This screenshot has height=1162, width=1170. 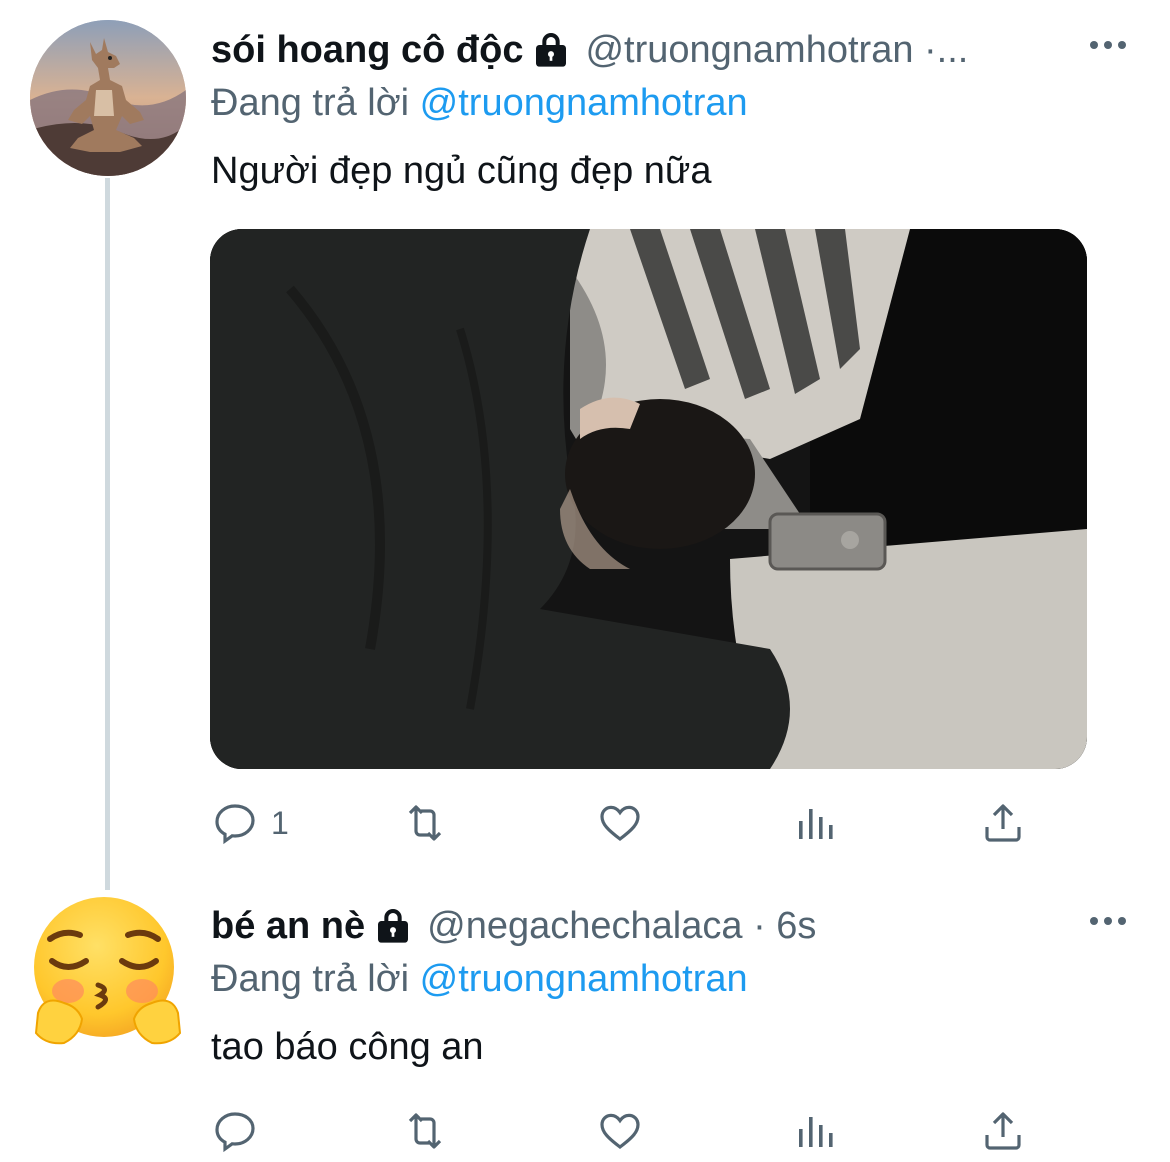 I want to click on wolf-avatar-icon, so click(x=108, y=98).